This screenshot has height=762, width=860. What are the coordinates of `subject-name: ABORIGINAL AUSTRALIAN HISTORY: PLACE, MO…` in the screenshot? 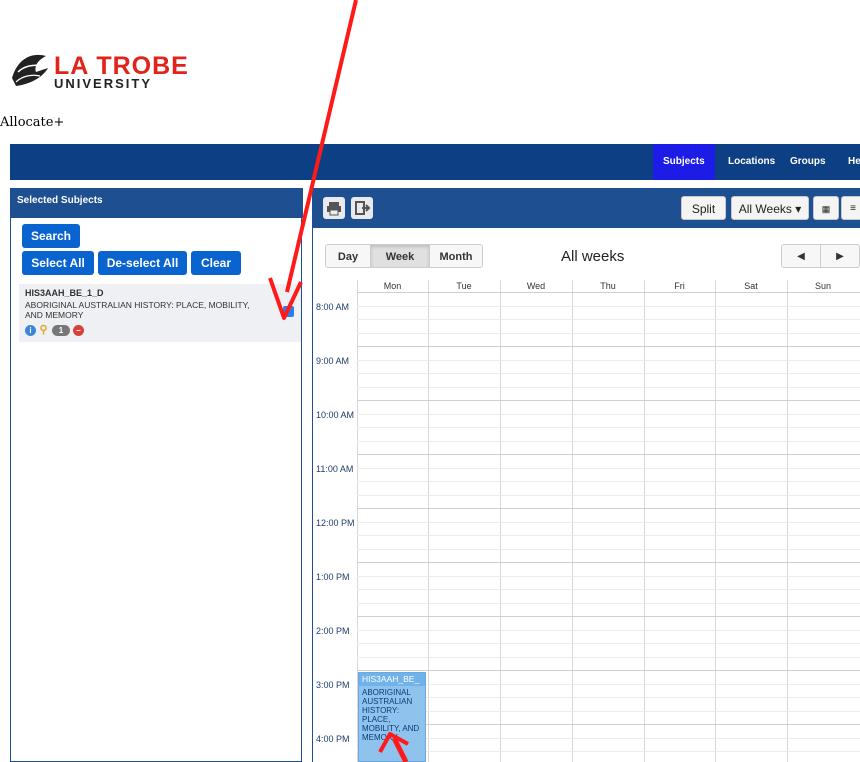 It's located at (137, 310).